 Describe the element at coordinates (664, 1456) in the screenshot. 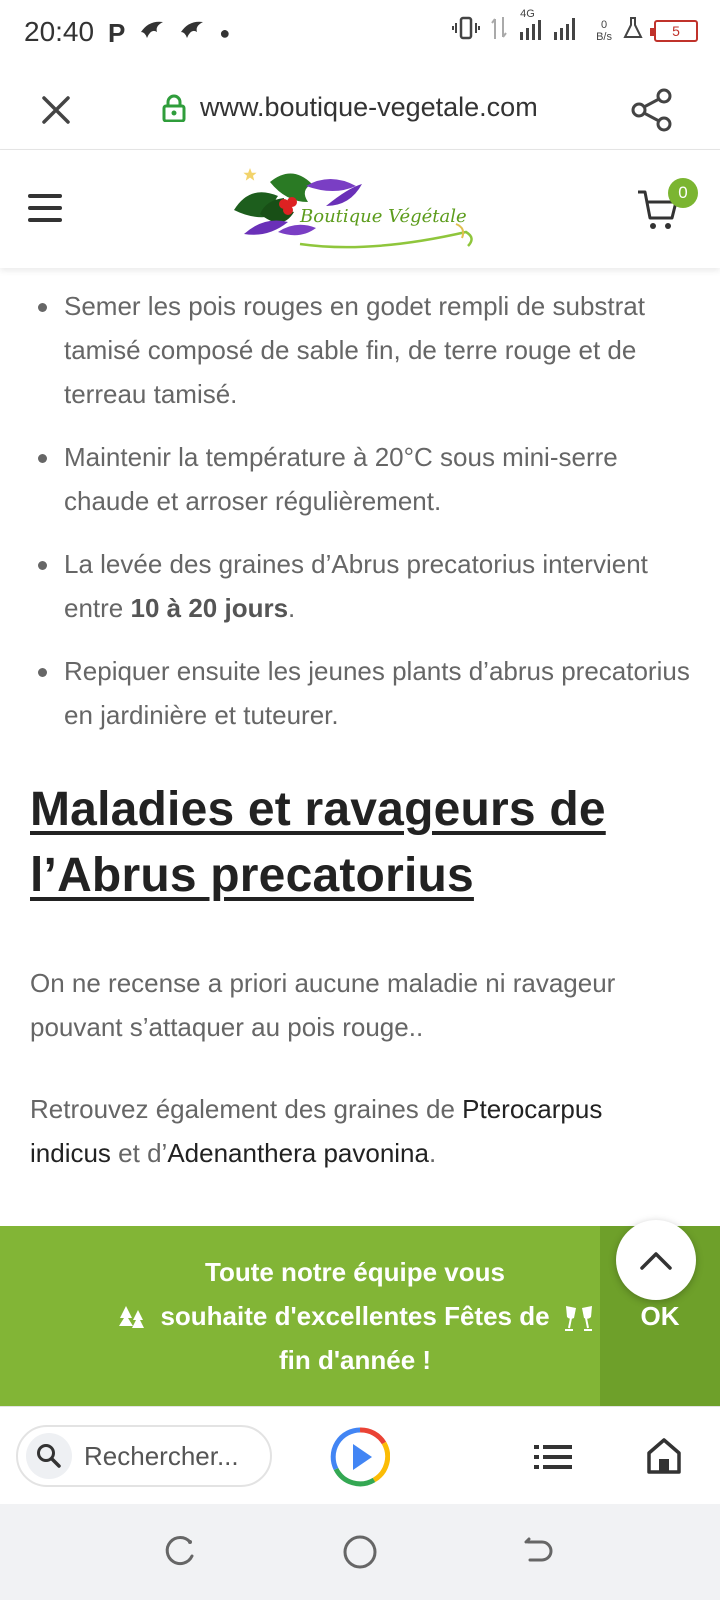

I see `home-icon` at that location.